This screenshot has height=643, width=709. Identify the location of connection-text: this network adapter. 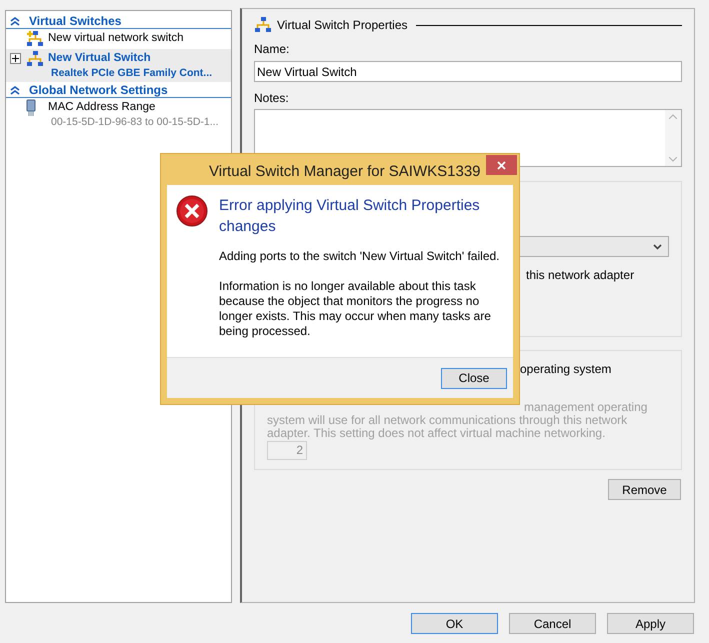
(580, 275).